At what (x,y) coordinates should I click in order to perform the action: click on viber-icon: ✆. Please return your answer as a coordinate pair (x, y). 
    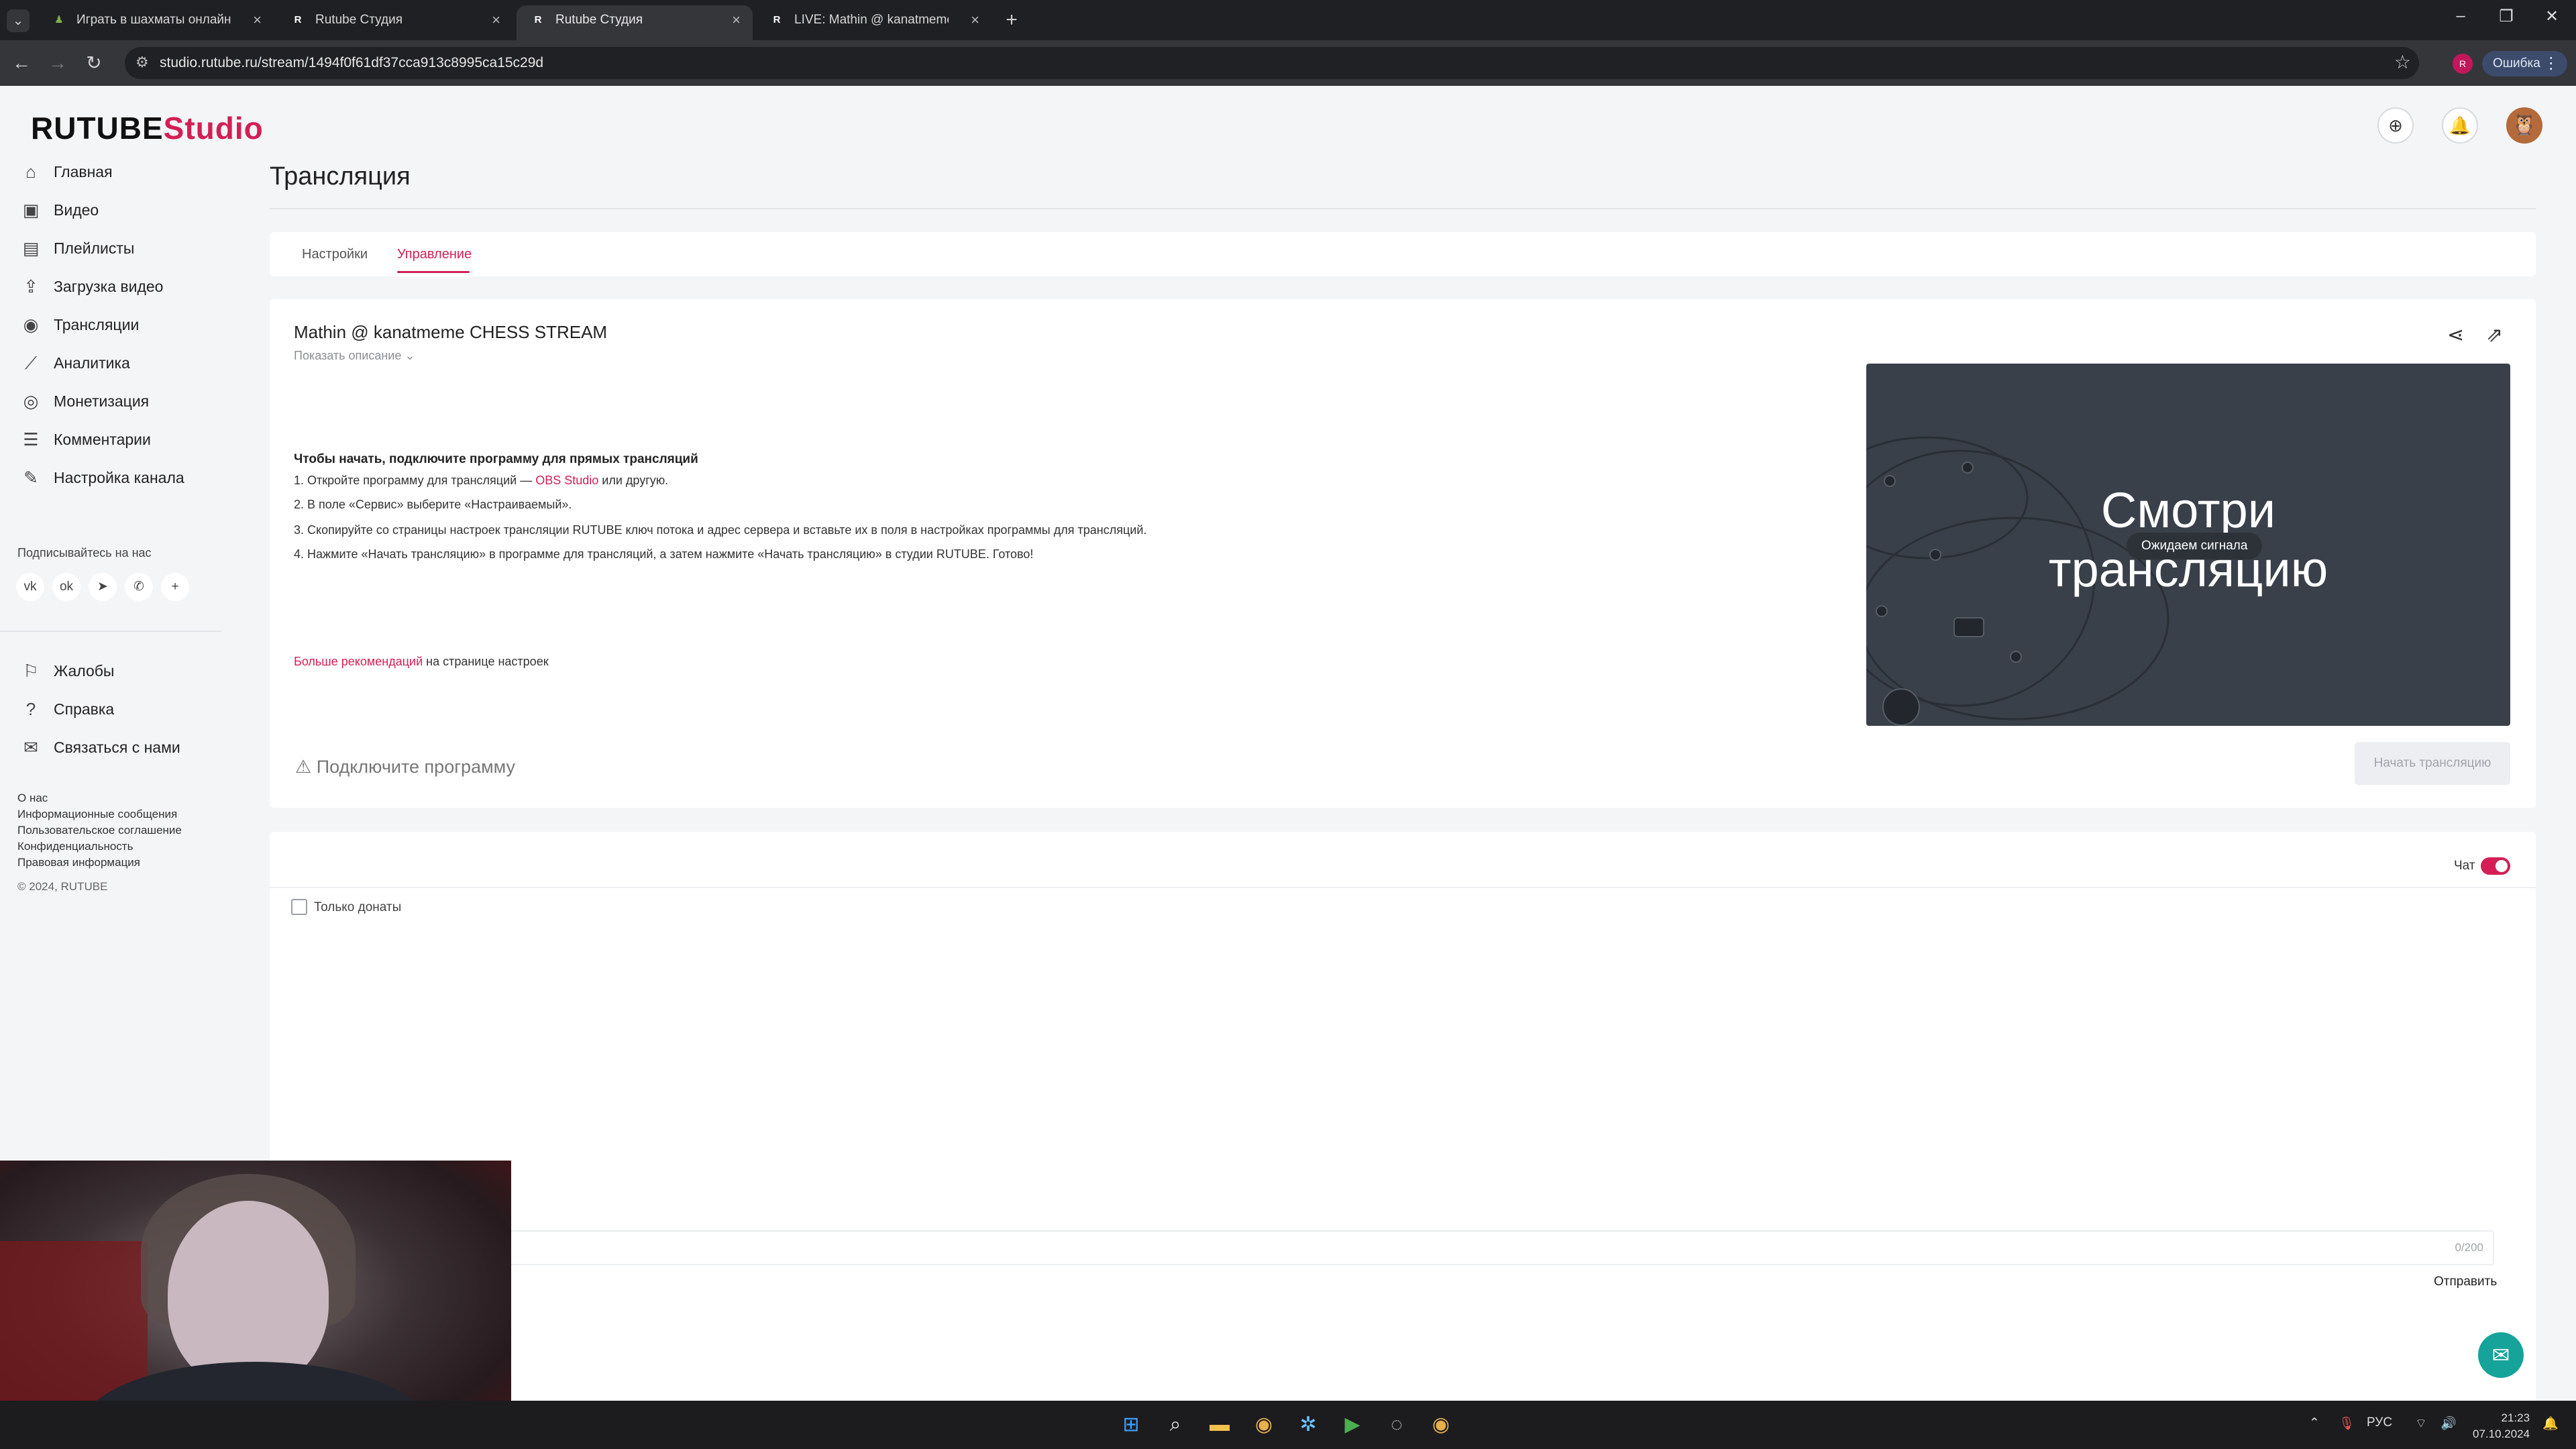
    Looking at the image, I should click on (139, 587).